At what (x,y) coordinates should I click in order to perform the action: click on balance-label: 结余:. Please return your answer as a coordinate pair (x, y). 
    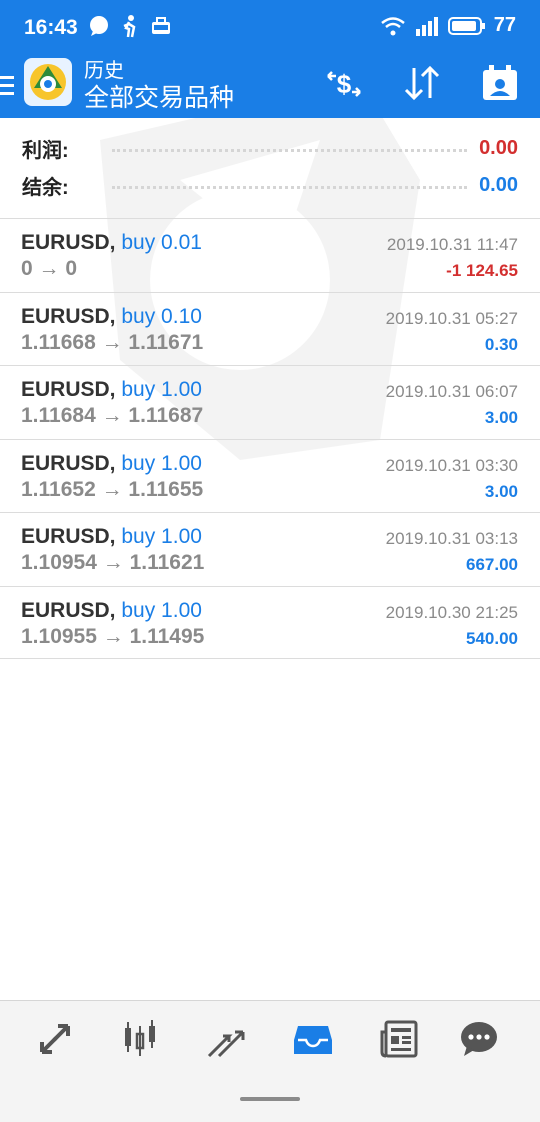
    Looking at the image, I should click on (45, 187).